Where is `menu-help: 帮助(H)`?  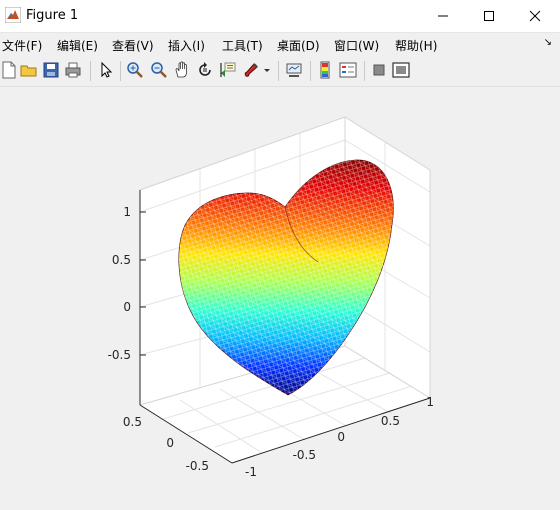 menu-help: 帮助(H) is located at coordinates (416, 45).